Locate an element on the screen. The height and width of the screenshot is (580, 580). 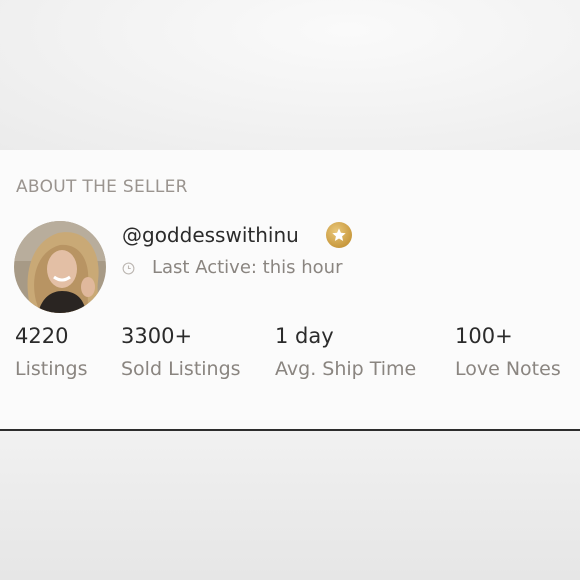
seller-username: @goddesswithinu is located at coordinates (210, 235).